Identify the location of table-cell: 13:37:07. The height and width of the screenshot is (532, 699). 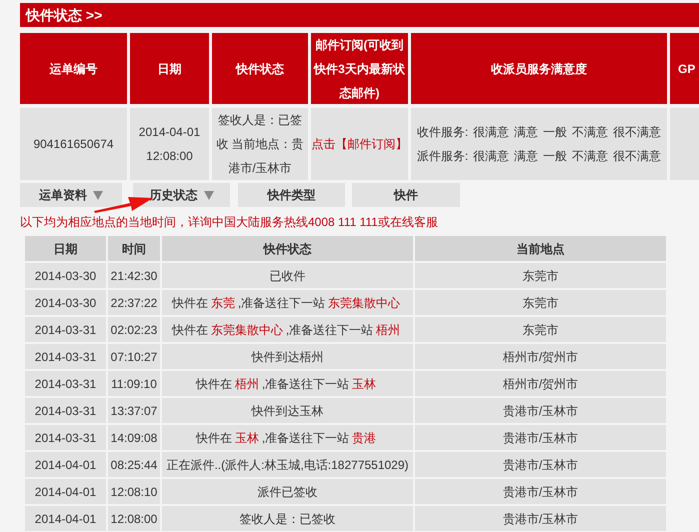
(134, 410).